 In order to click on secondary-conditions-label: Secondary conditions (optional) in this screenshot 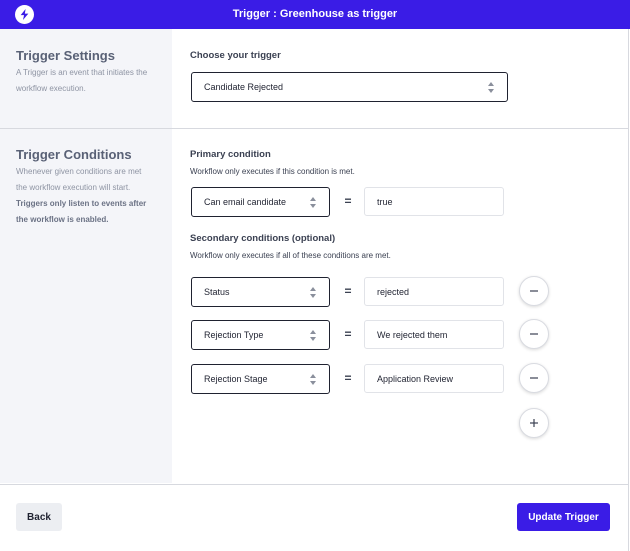, I will do `click(263, 238)`.